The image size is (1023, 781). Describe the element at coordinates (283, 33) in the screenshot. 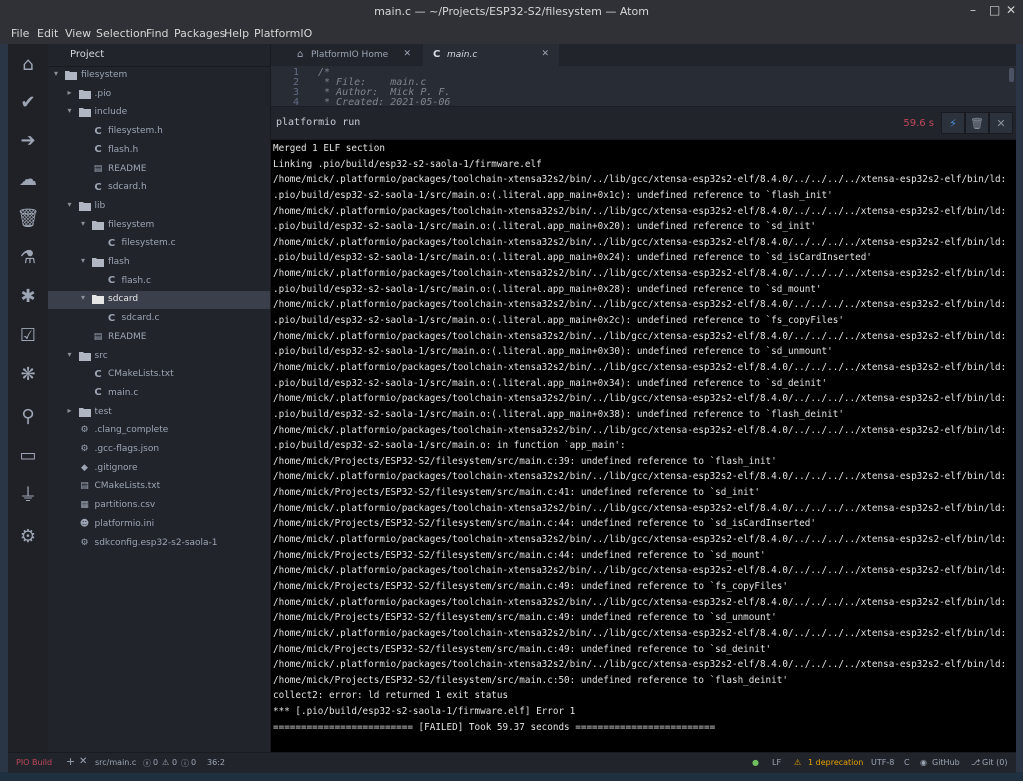

I see `menu-platformio: PlatformIO` at that location.